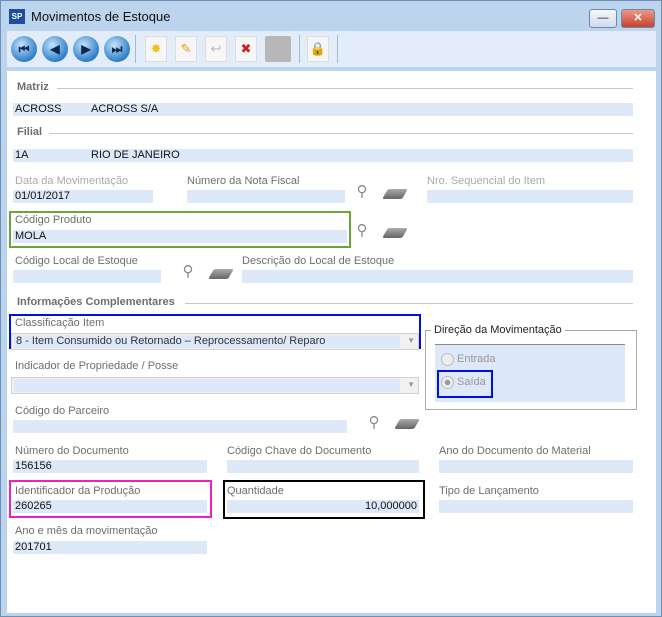  What do you see at coordinates (17, 16) in the screenshot?
I see `app-logo-icon: SP` at bounding box center [17, 16].